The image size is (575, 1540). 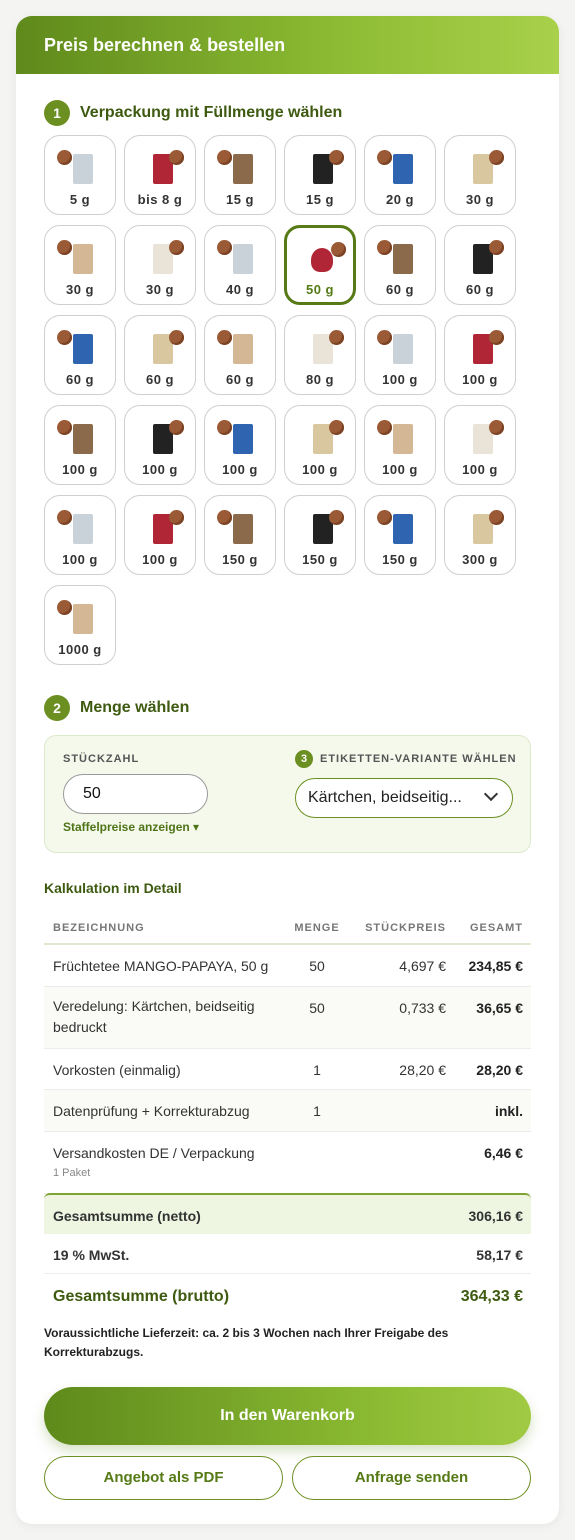 What do you see at coordinates (320, 355) in the screenshot?
I see `packaging-option: 80 g` at bounding box center [320, 355].